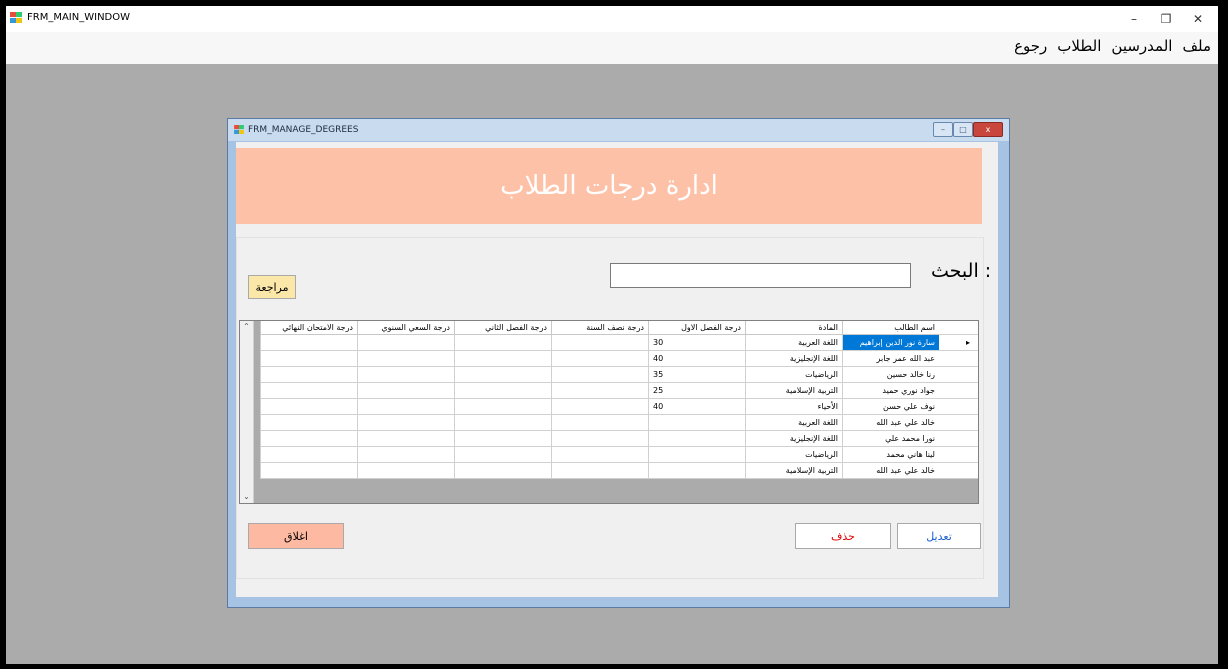 The image size is (1228, 669). What do you see at coordinates (1030, 46) in the screenshot?
I see `menu-back: رجوع` at bounding box center [1030, 46].